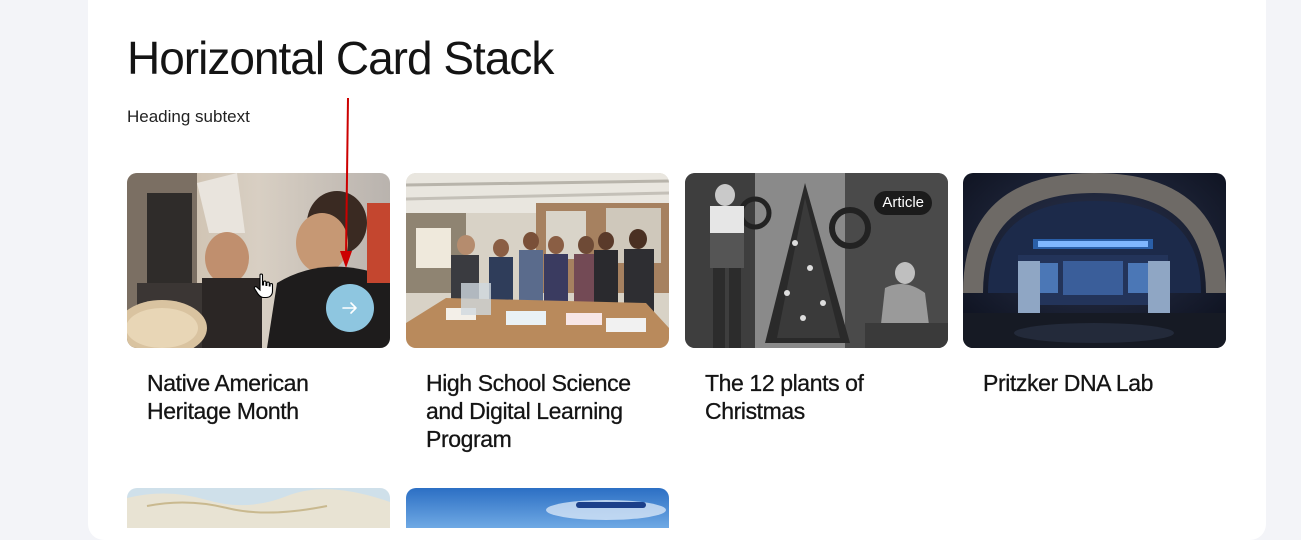 This screenshot has height=540, width=1301. What do you see at coordinates (340, 58) in the screenshot?
I see `page-title: Horizontal Card Stack` at bounding box center [340, 58].